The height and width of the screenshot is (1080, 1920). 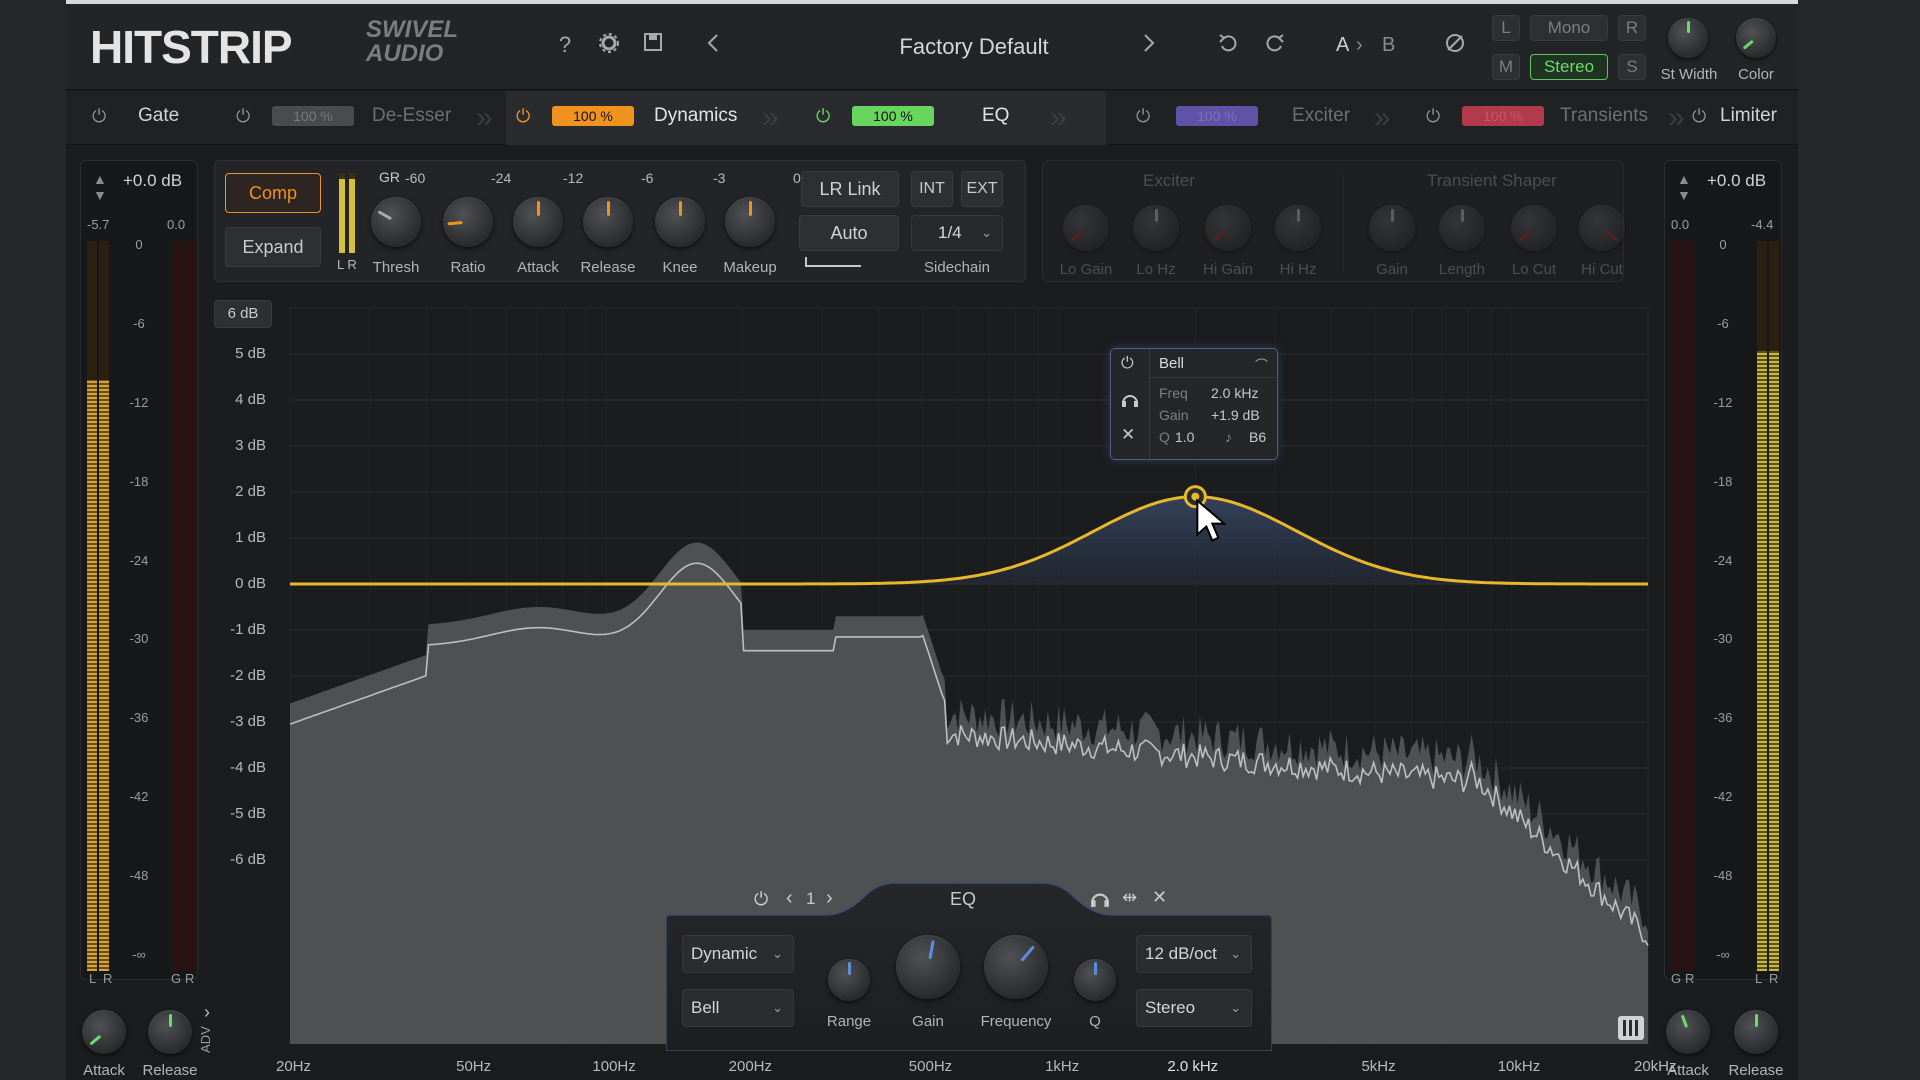 What do you see at coordinates (928, 967) in the screenshot?
I see `band-gain-knob` at bounding box center [928, 967].